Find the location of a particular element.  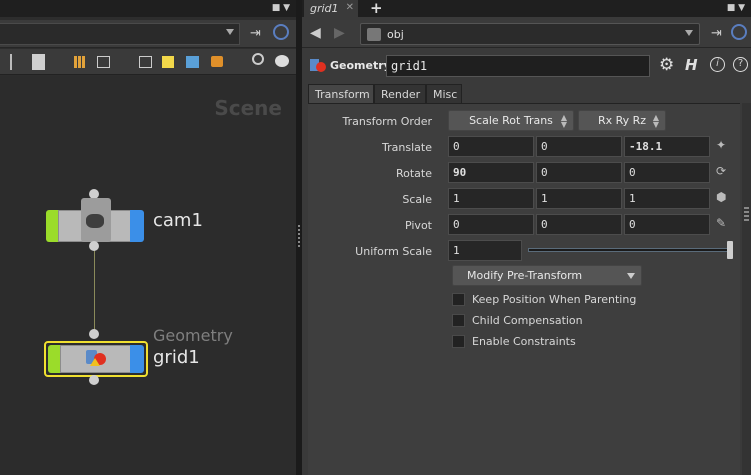

list-view-icon is located at coordinates (38, 62).